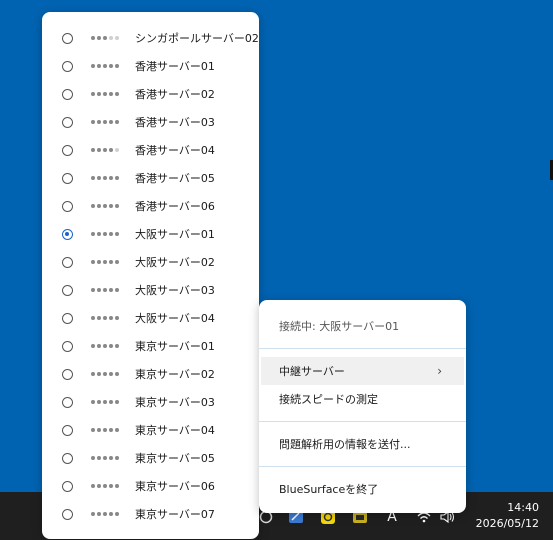 The height and width of the screenshot is (540, 553). What do you see at coordinates (507, 516) in the screenshot?
I see `taskbar-clock: 14:40 2026/05/12` at bounding box center [507, 516].